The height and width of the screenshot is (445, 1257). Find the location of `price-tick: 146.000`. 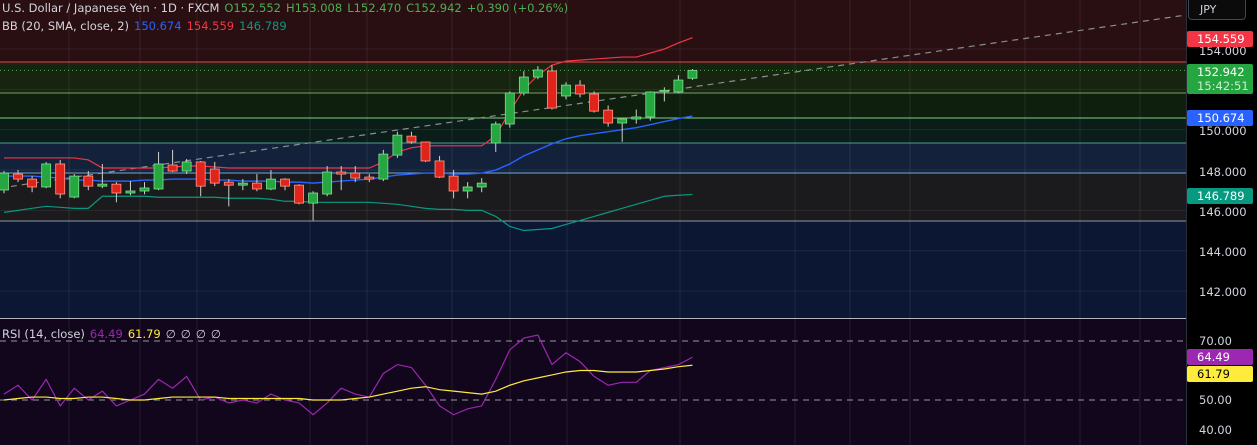

price-tick: 146.000 is located at coordinates (1223, 212).